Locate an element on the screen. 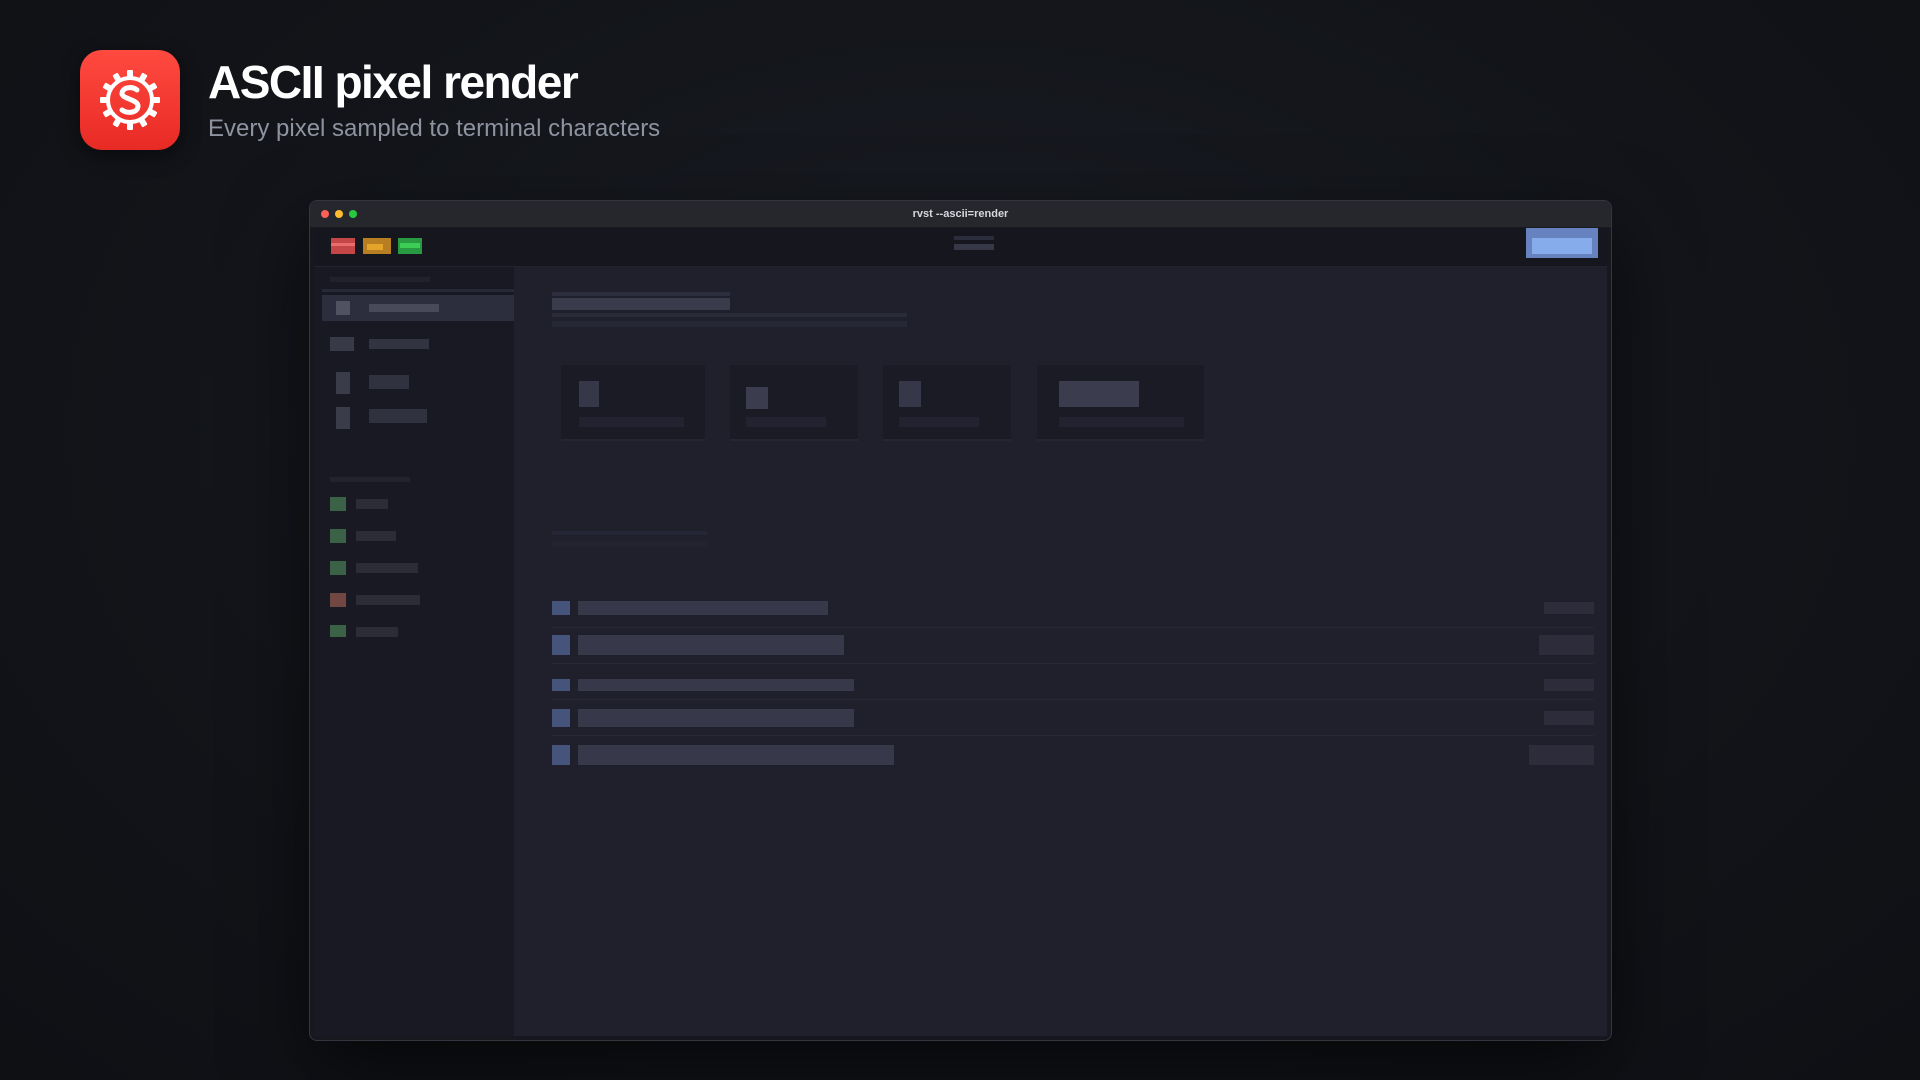 The image size is (1920, 1080). window-title: rvst --ascii=render is located at coordinates (960, 214).